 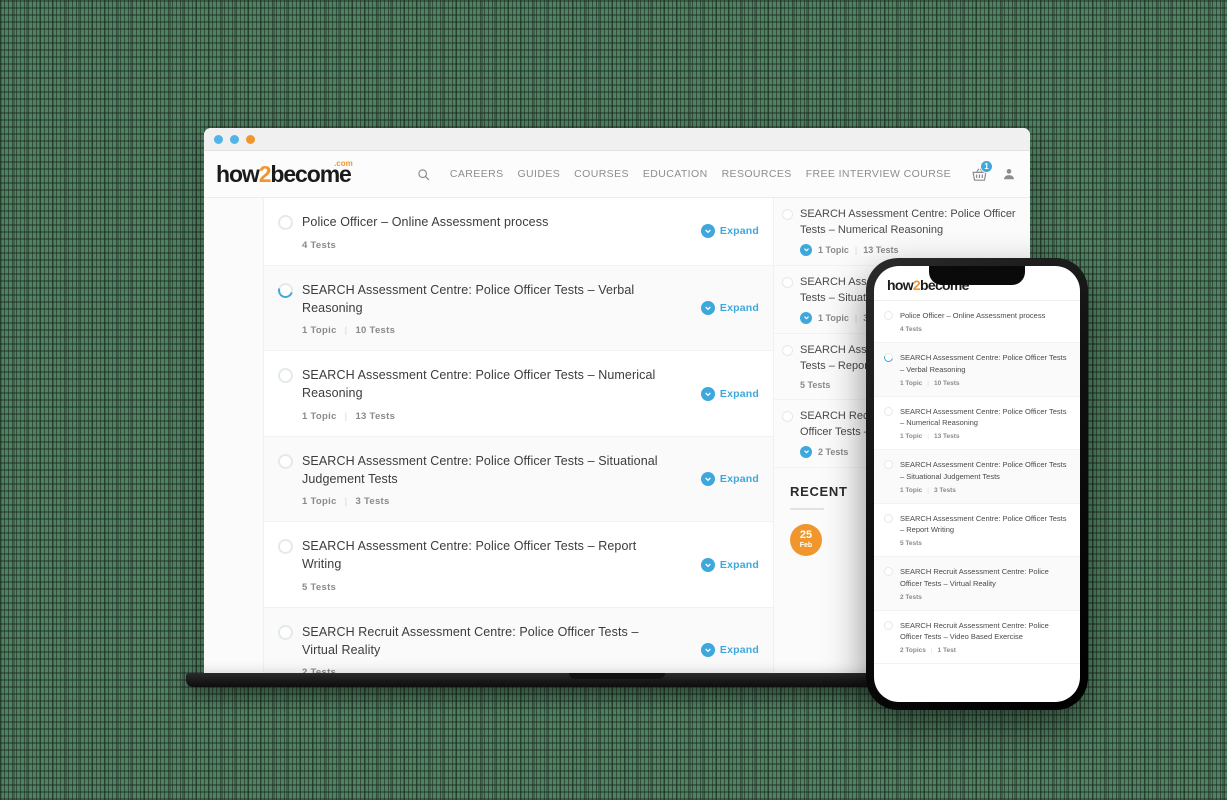 What do you see at coordinates (815, 384) in the screenshot?
I see `side-course-tests: 5 Tests` at bounding box center [815, 384].